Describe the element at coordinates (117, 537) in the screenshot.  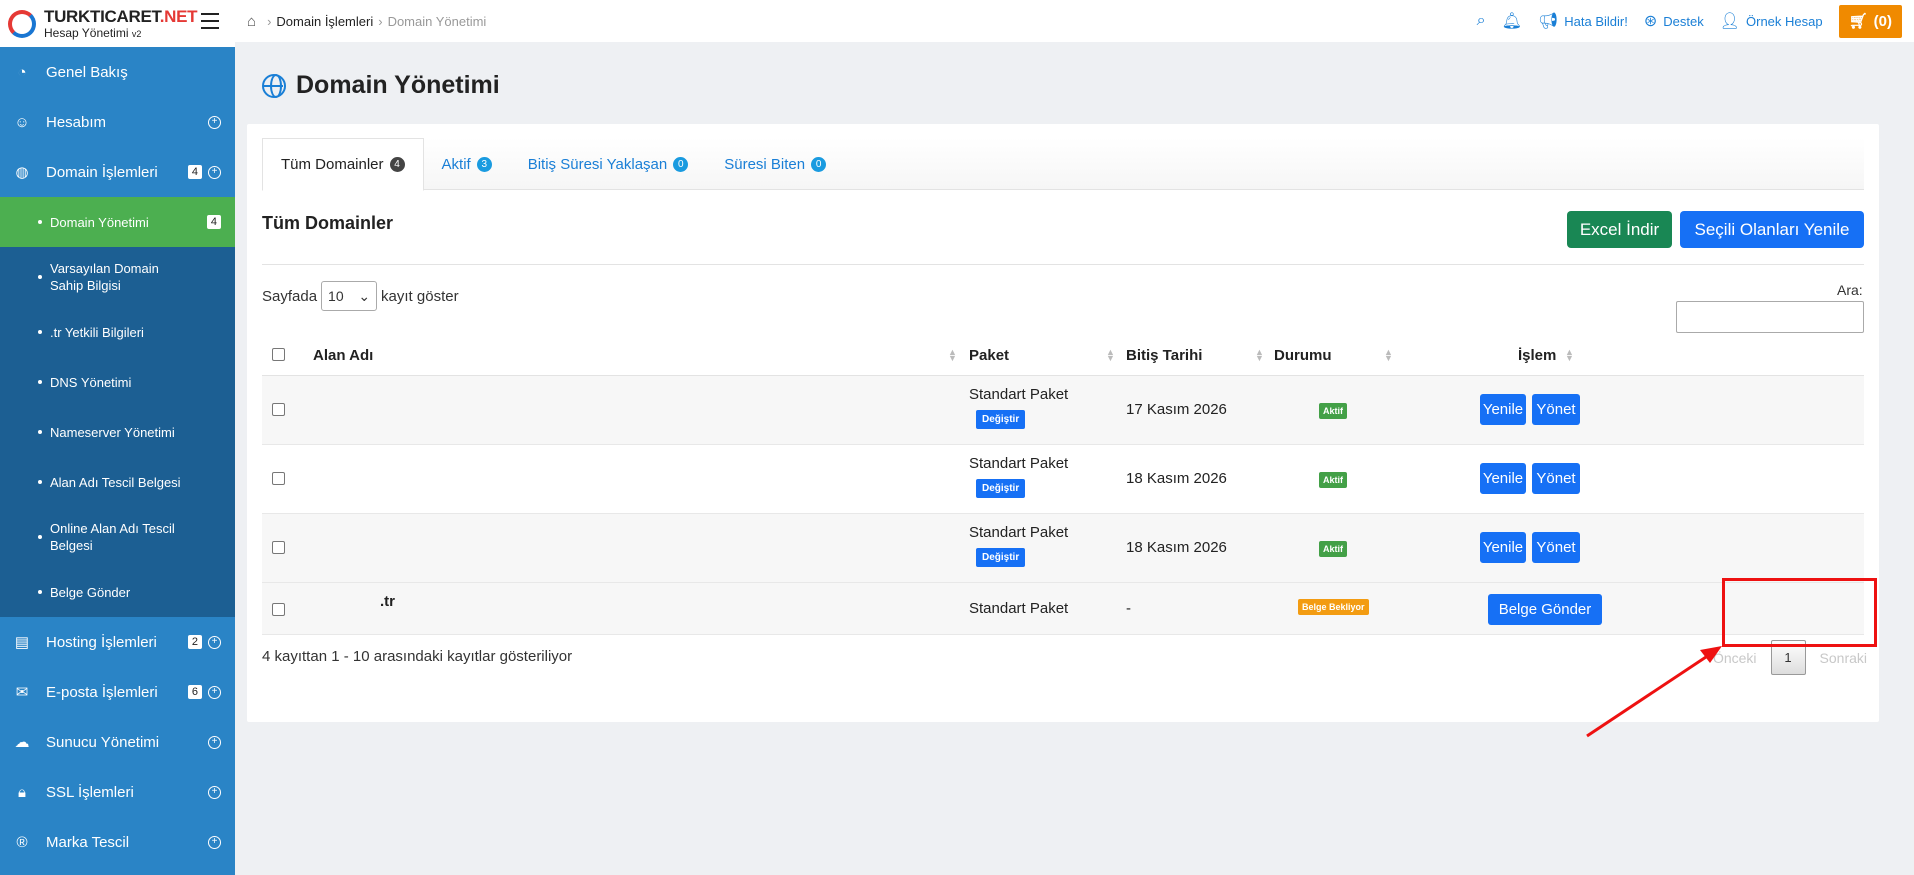
I see `sidebar-sub-online-tescil: Online Alan Adı Tescil Belgesi` at that location.